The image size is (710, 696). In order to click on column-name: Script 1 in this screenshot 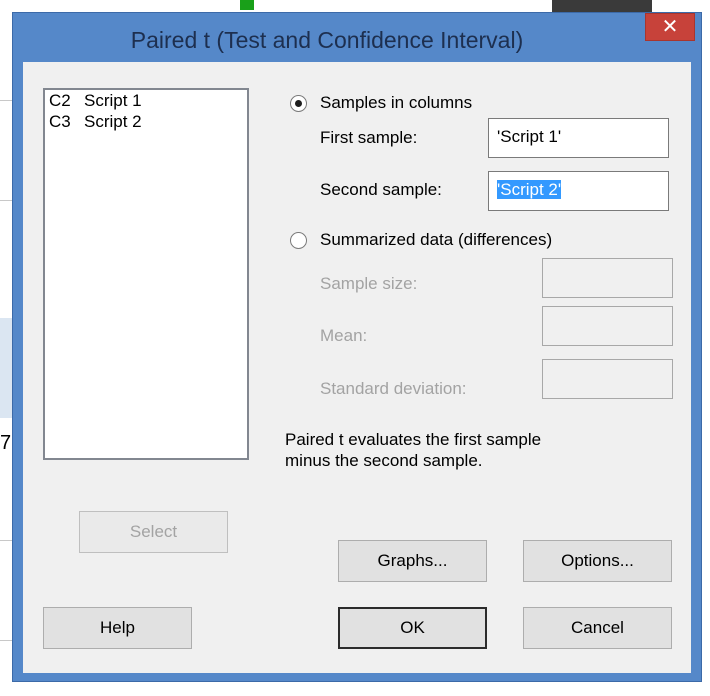, I will do `click(113, 100)`.